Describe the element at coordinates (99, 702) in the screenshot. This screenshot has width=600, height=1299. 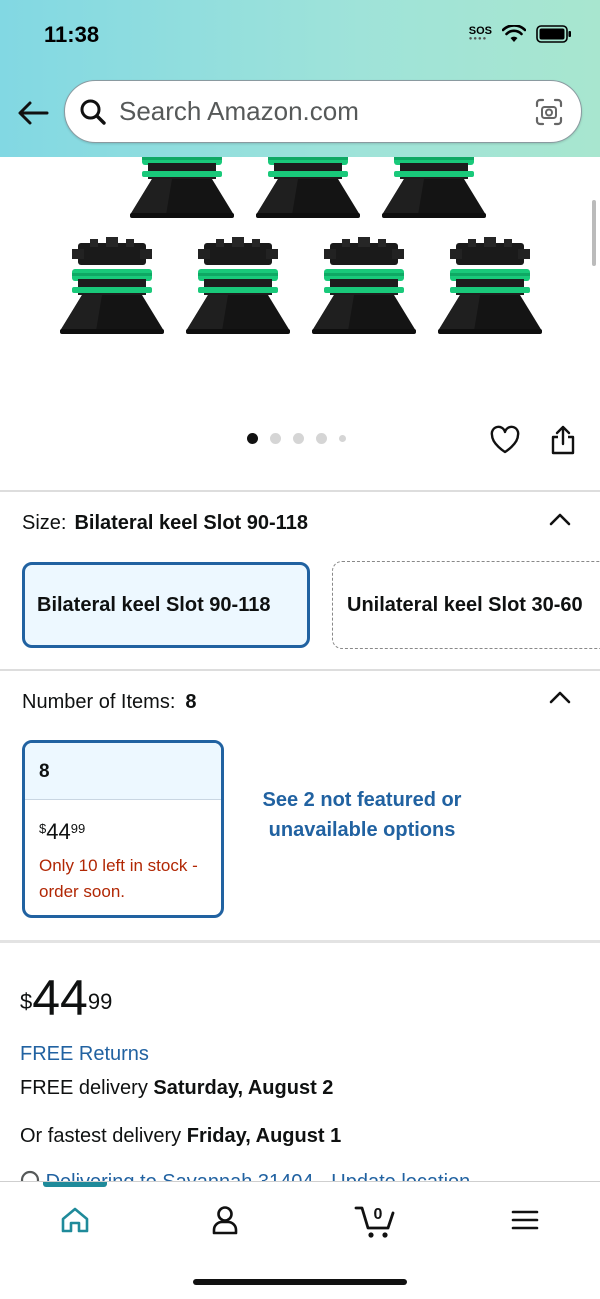
I see `items-label-key: Number of Items:` at that location.